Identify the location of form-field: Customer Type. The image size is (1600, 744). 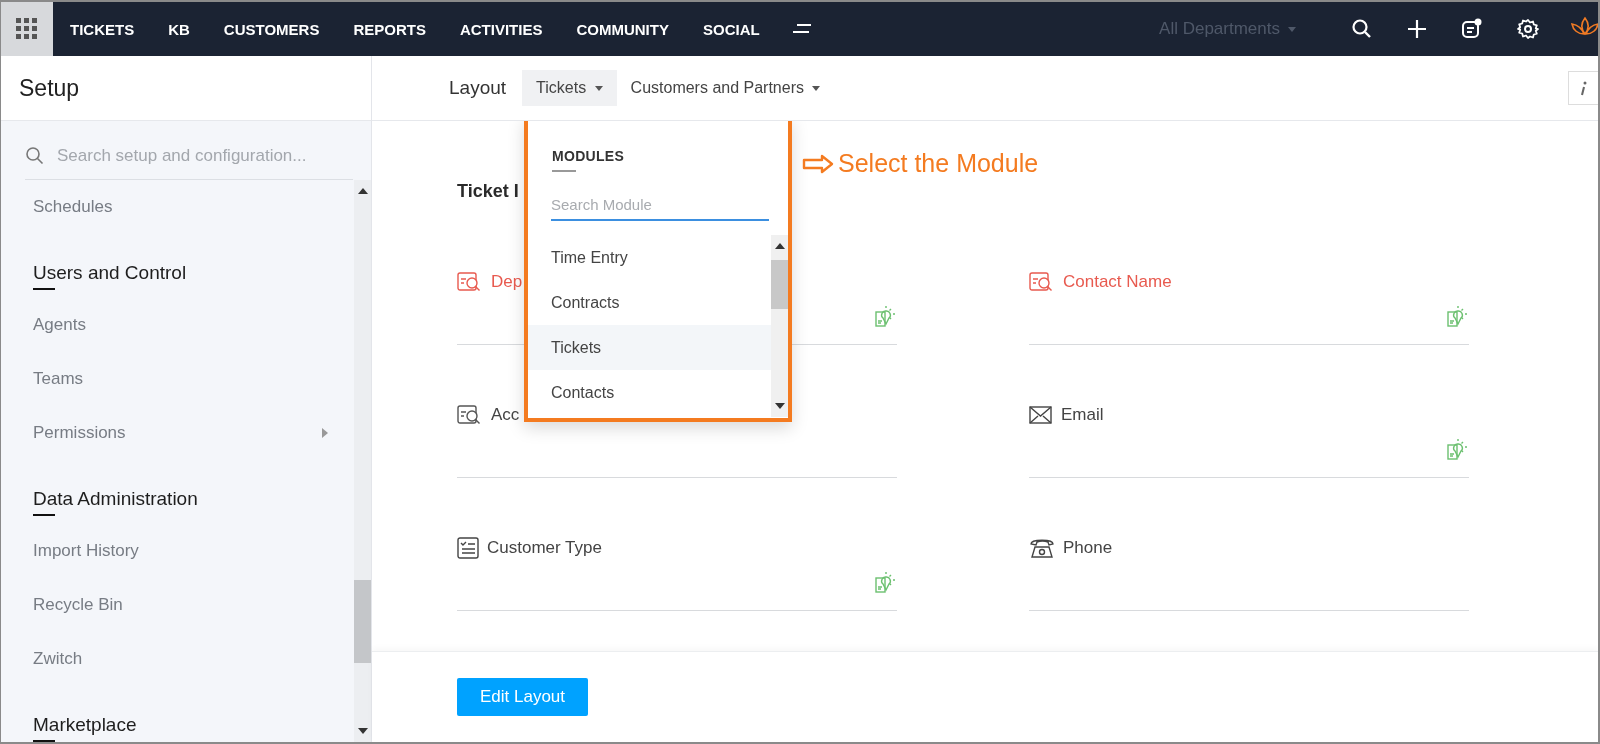
(677, 572).